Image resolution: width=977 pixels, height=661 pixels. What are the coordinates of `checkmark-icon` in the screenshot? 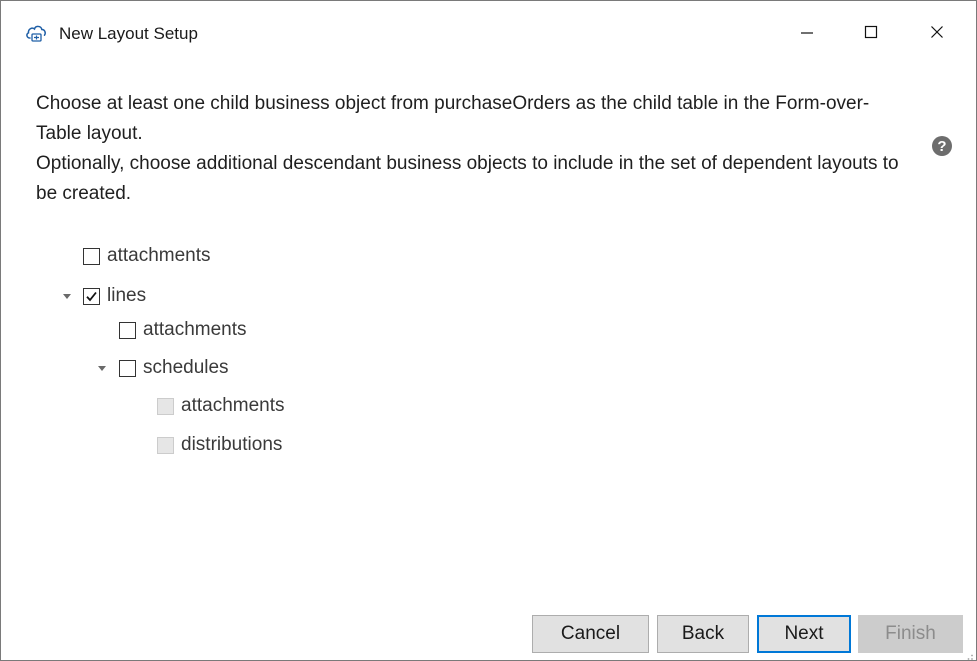 It's located at (91, 296).